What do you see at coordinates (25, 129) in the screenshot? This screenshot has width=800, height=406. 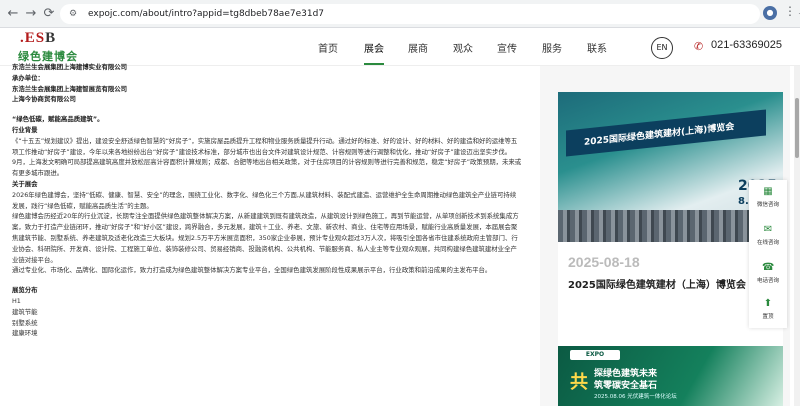 I see `article-heading: 行业背景` at bounding box center [25, 129].